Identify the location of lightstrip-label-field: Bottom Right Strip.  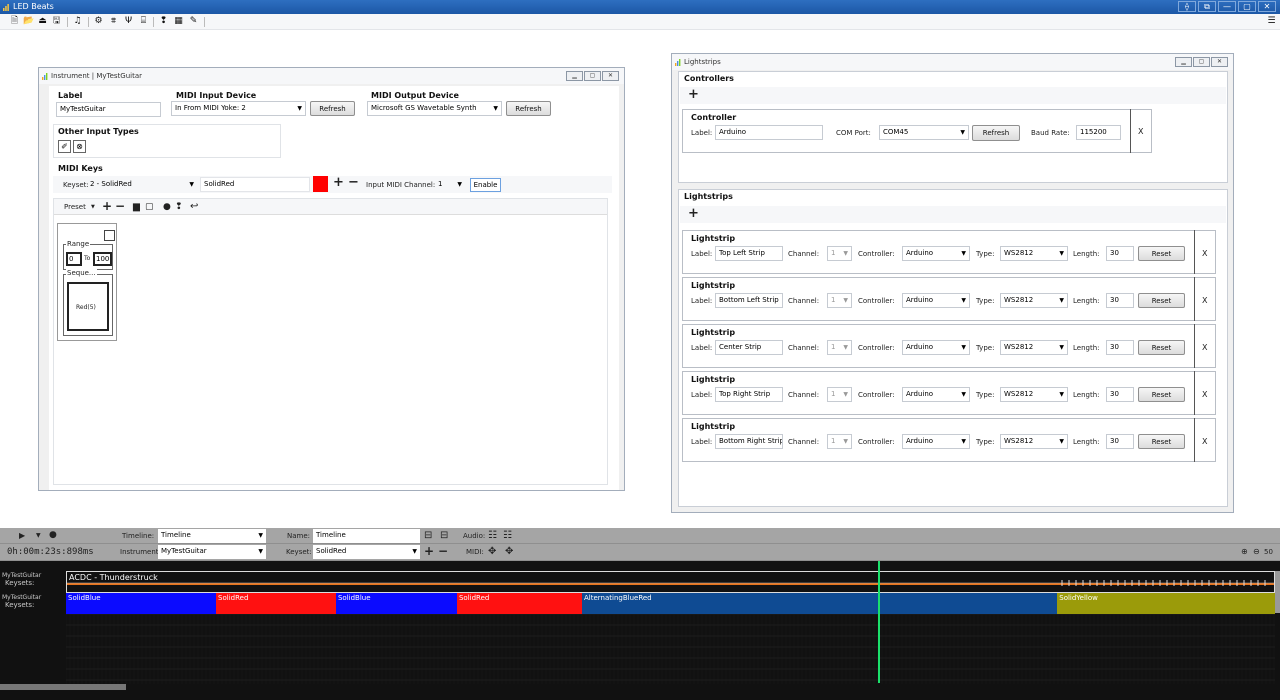
(749, 441).